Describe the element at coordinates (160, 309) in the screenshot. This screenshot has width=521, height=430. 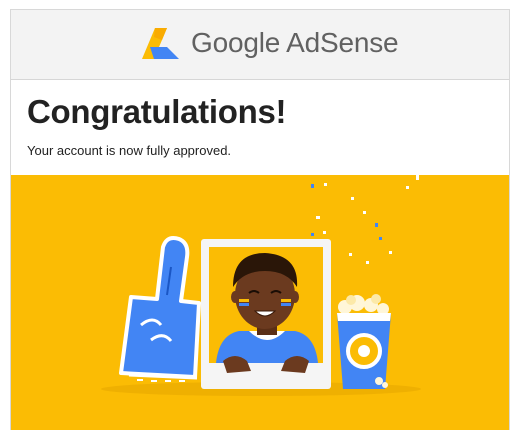
I see `foam-finger-icon` at that location.